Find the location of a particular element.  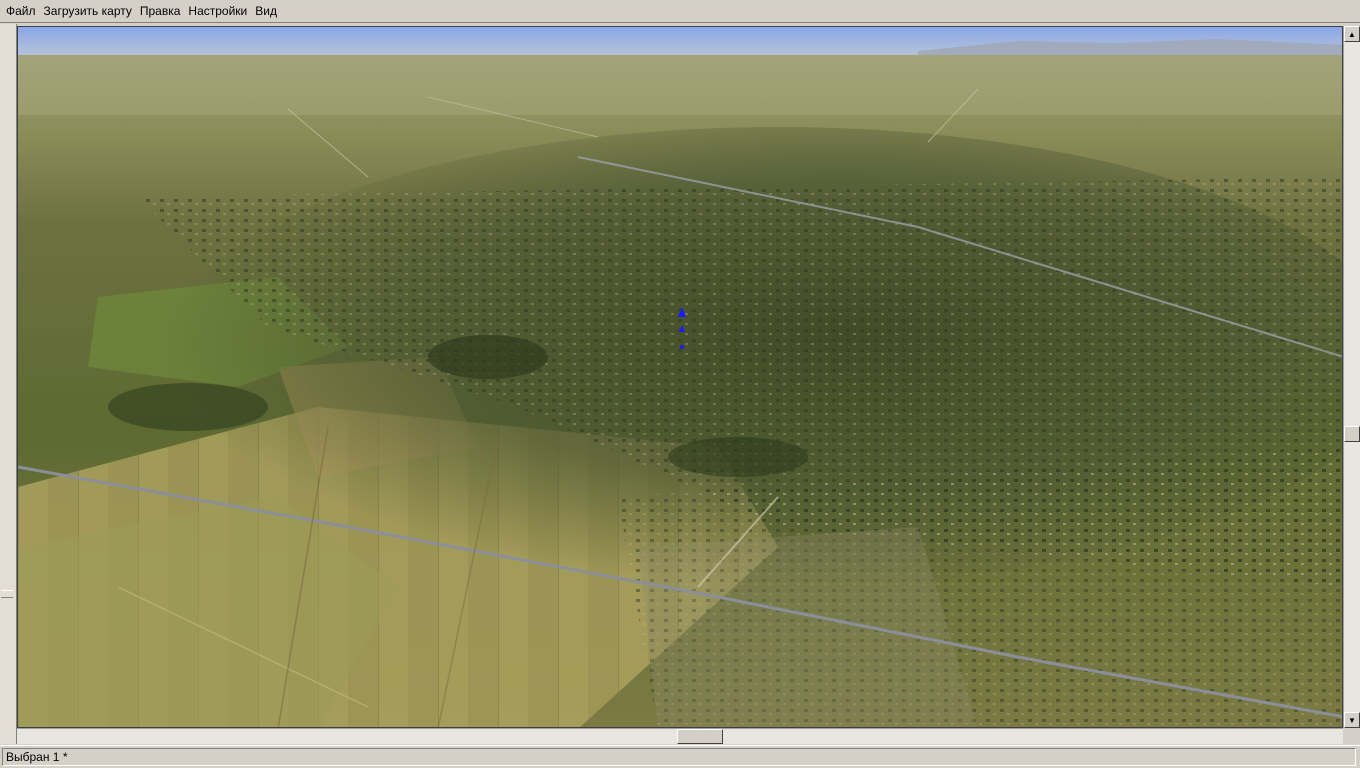

vertical-scroll-thumb is located at coordinates (1352, 434).